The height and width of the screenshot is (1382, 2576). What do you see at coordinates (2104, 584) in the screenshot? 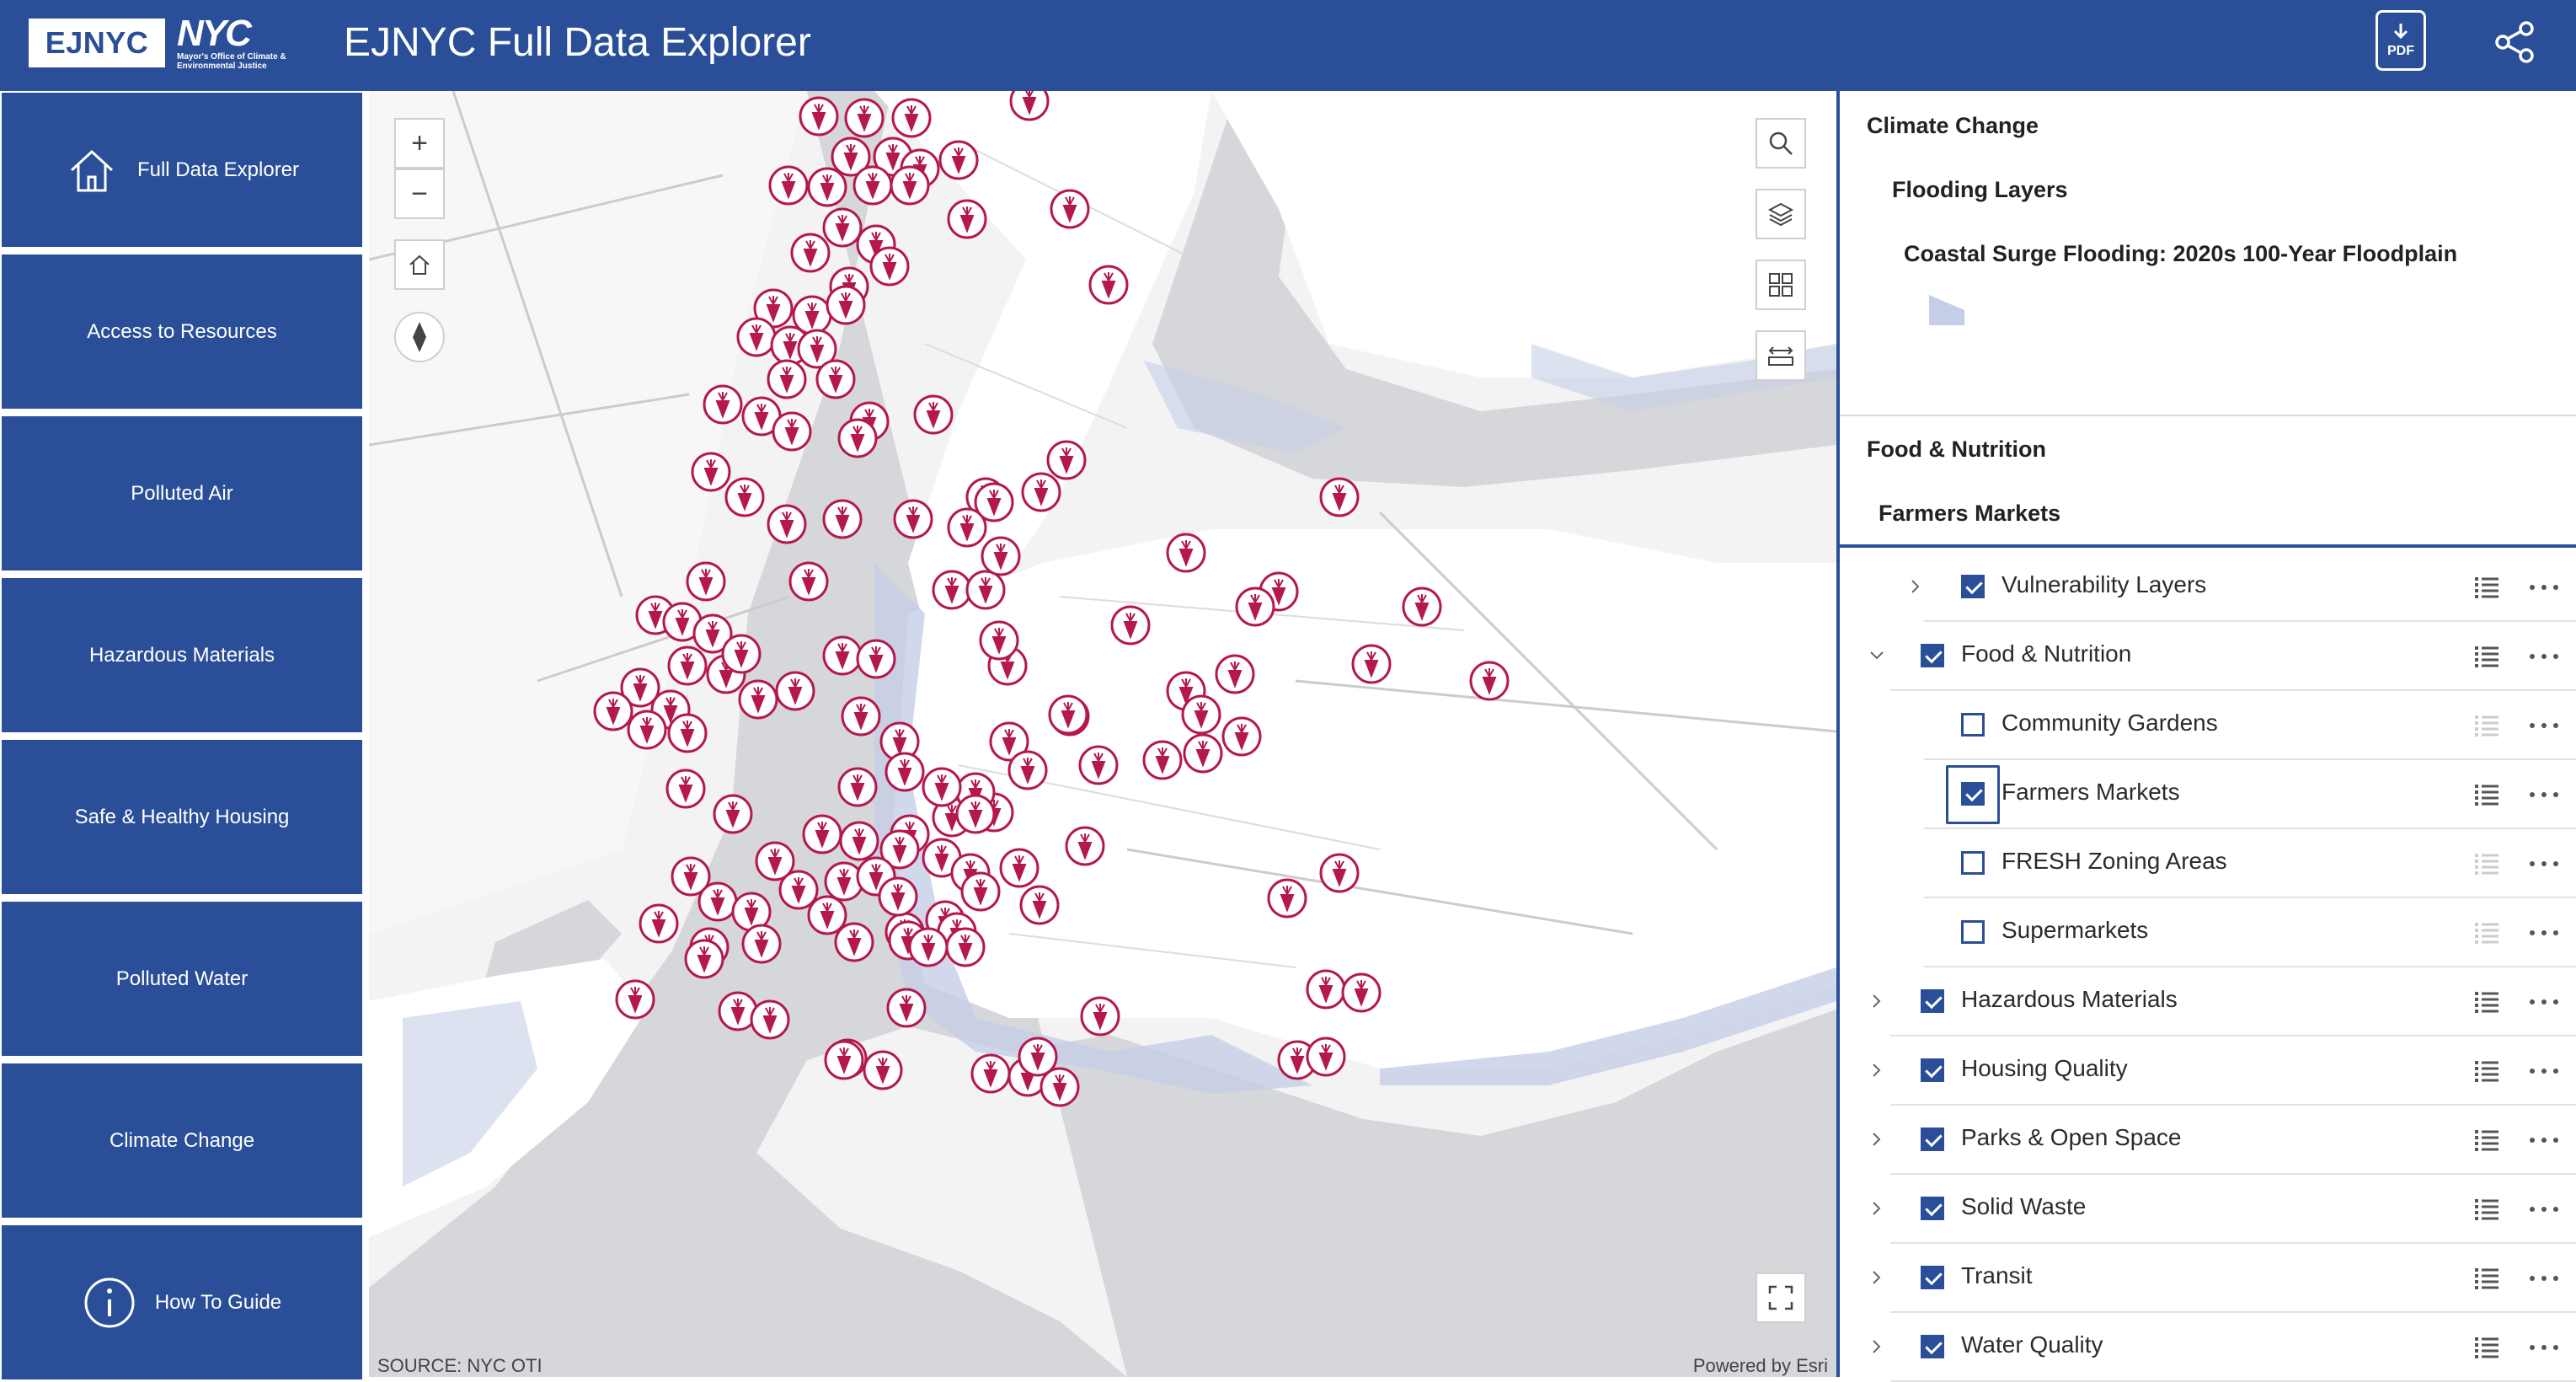
I see `layer-label: Vulnerability Layers` at bounding box center [2104, 584].